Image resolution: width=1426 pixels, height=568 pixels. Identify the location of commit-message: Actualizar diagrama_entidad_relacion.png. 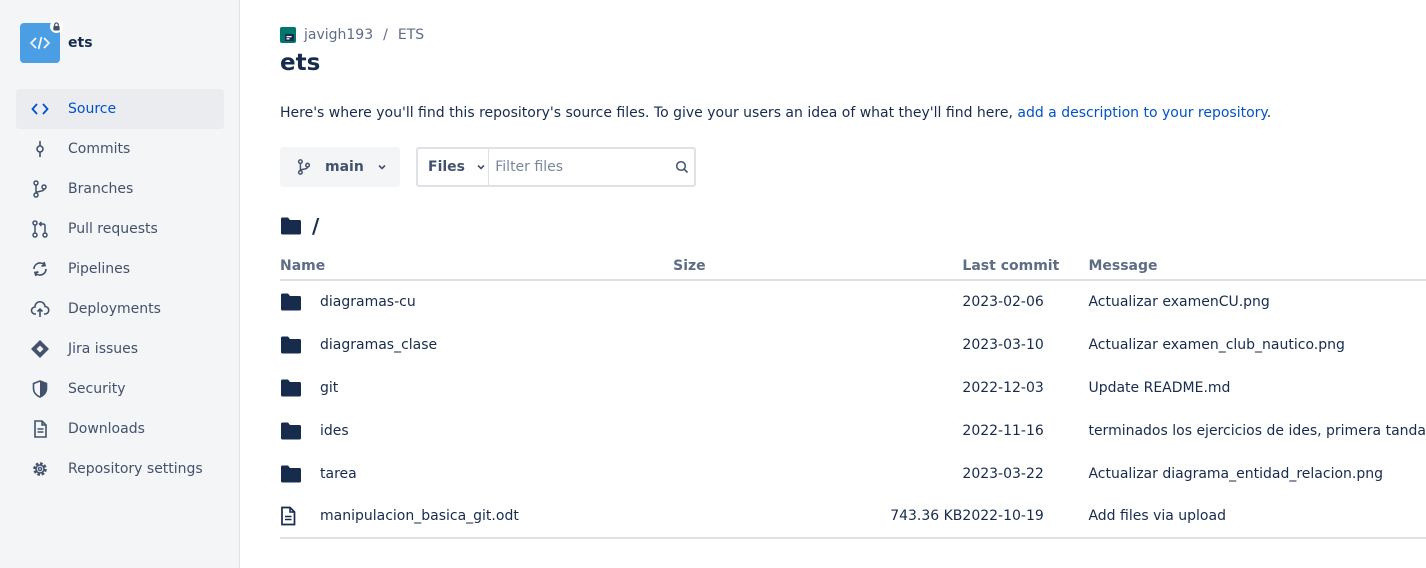
(1257, 473).